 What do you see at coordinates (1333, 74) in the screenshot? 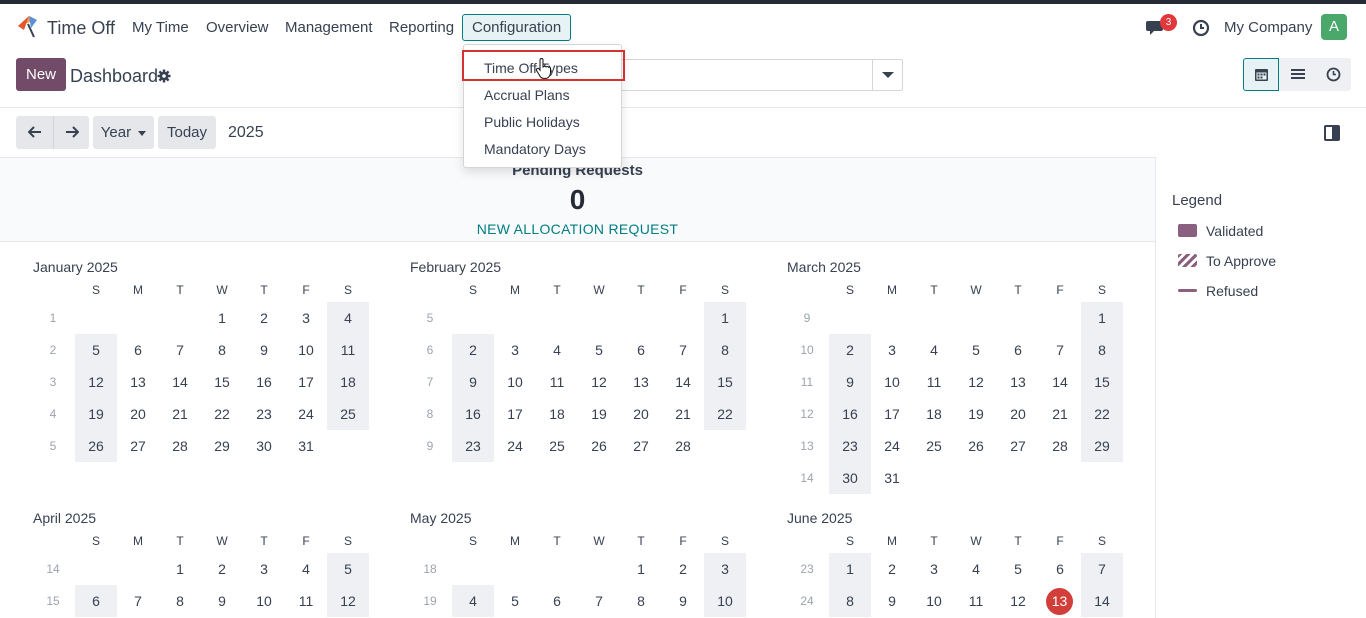
I see `activity-view-button` at bounding box center [1333, 74].